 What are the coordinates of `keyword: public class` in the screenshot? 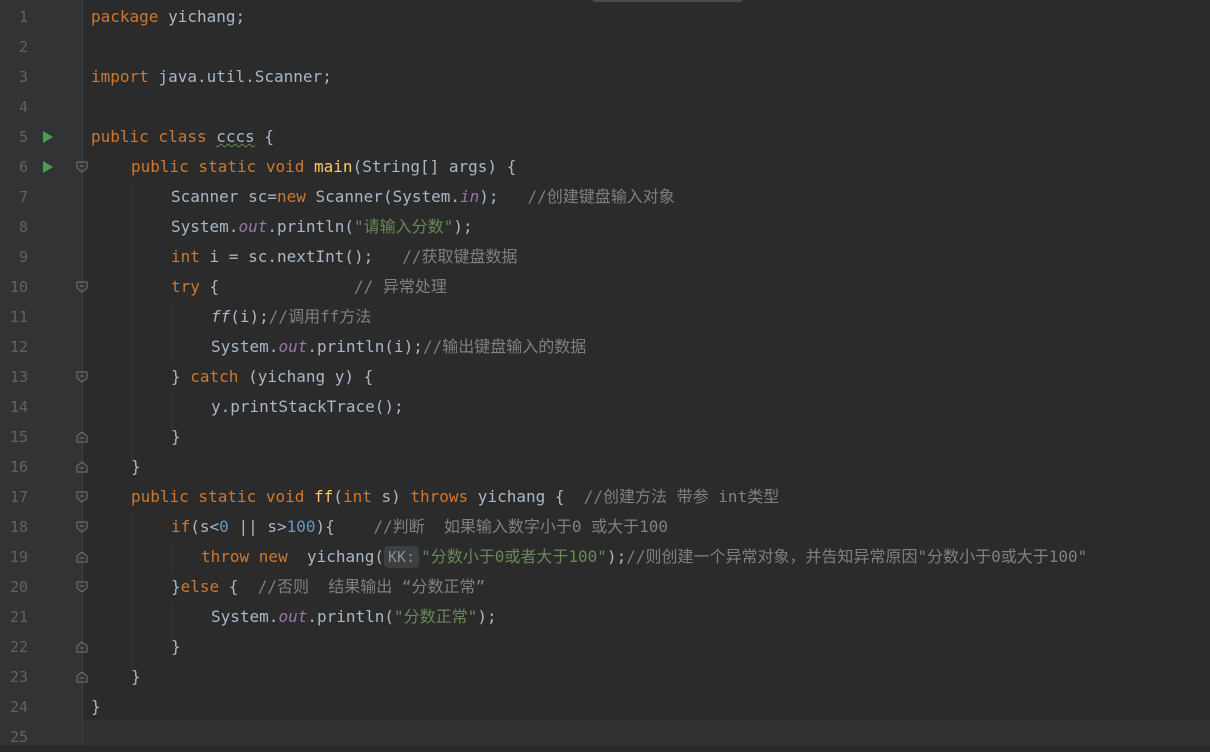 It's located at (154, 136).